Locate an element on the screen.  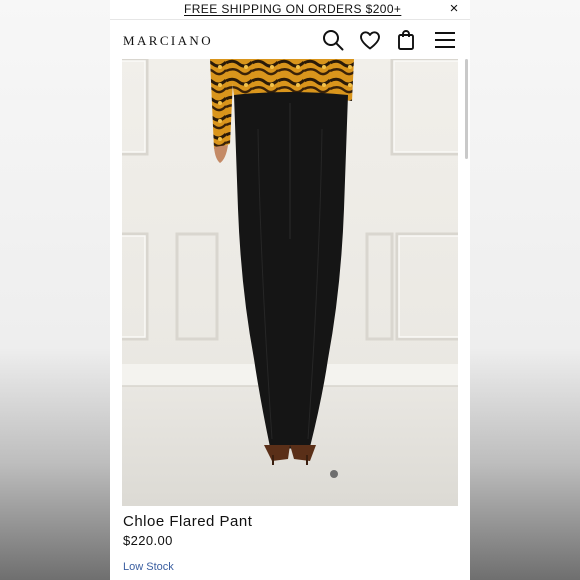
shopping-bag-icon is located at coordinates (406, 40).